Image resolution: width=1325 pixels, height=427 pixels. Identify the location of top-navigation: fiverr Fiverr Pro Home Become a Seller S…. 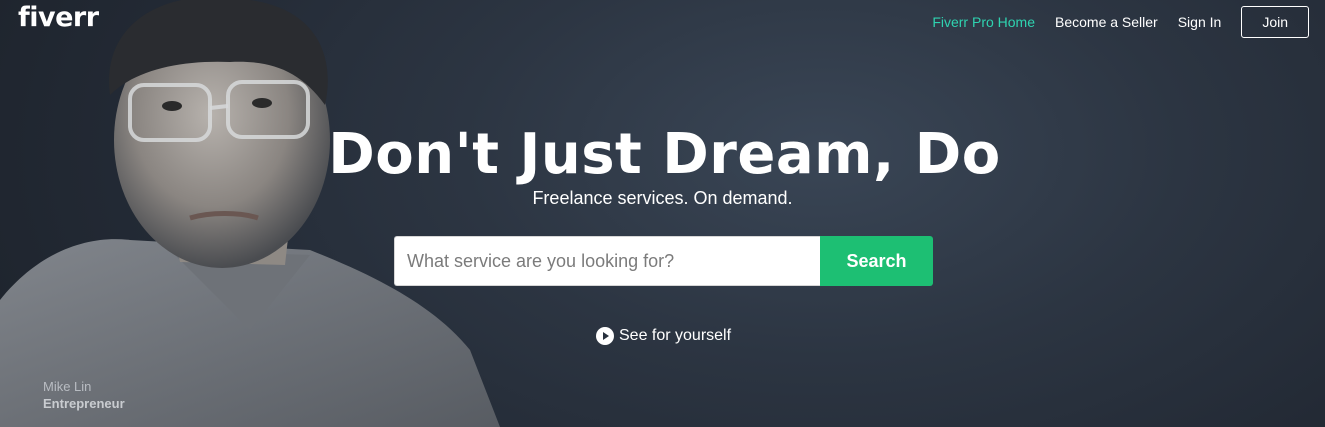
(662, 22).